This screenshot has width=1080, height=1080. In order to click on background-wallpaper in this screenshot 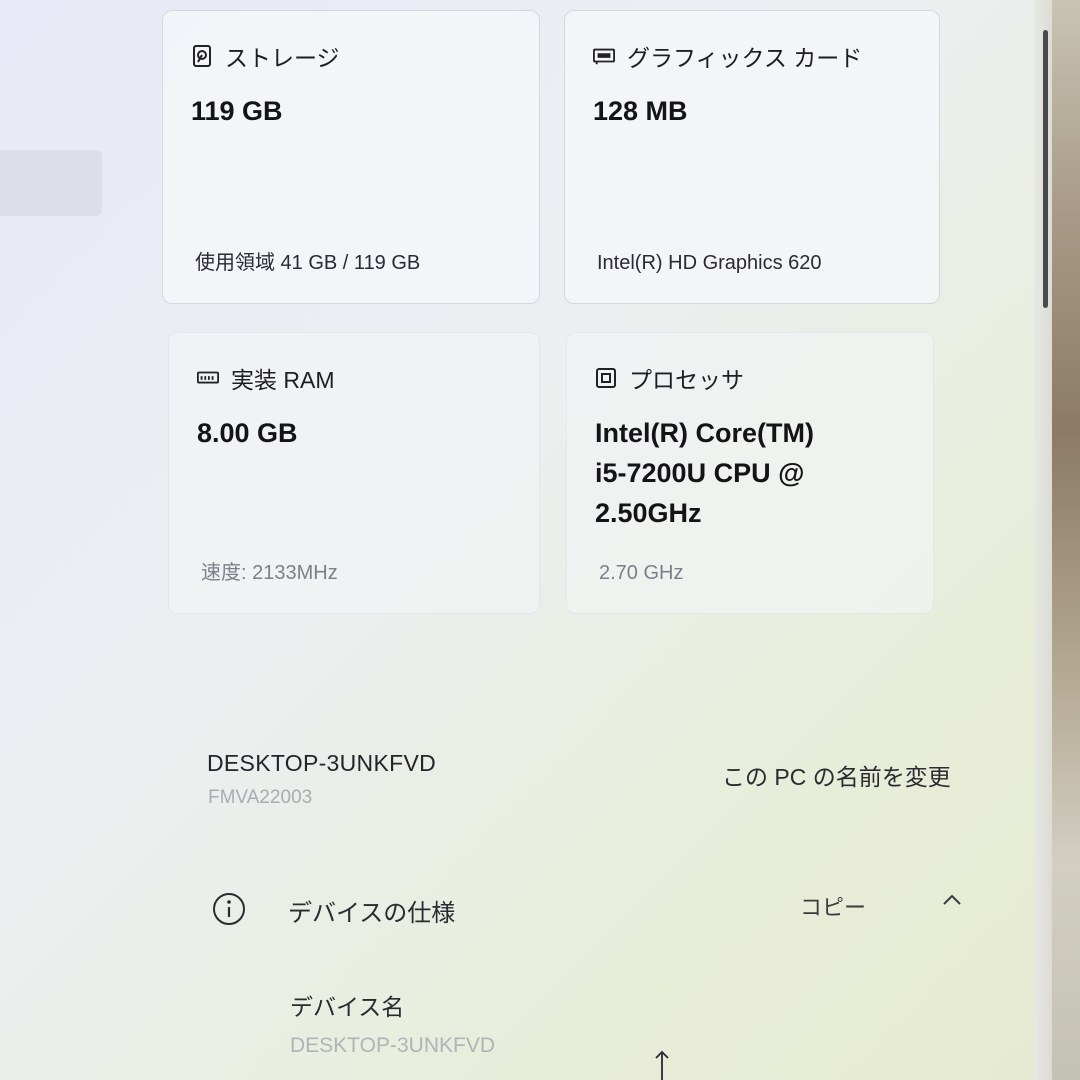, I will do `click(1066, 540)`.